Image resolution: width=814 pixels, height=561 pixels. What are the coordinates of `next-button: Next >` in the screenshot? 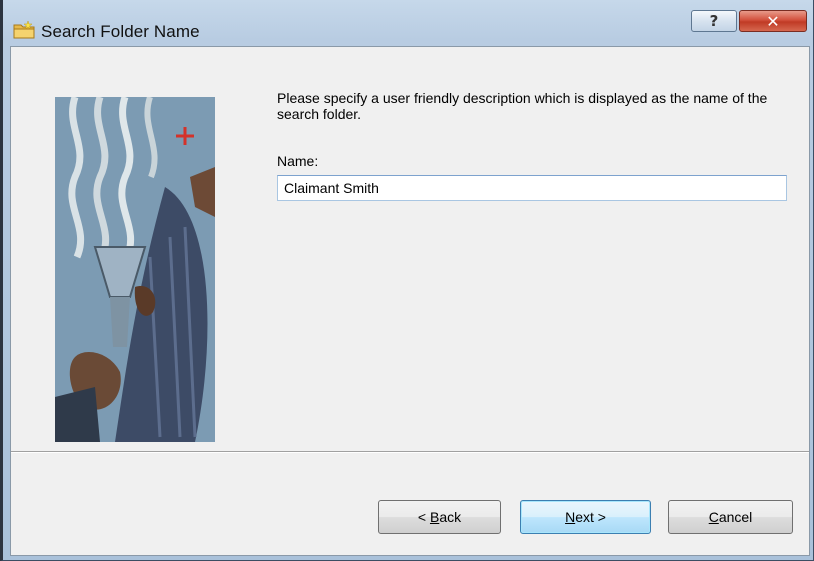 It's located at (585, 517).